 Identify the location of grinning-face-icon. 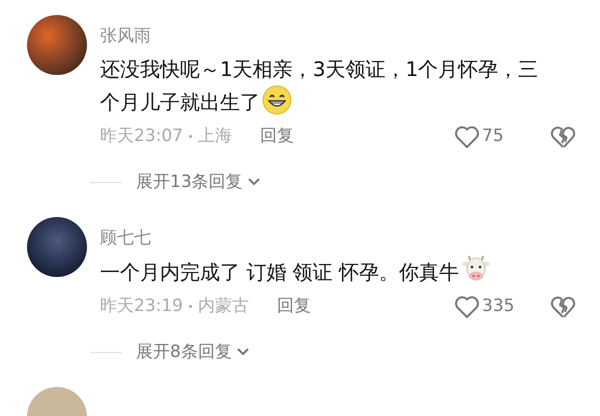
(277, 100).